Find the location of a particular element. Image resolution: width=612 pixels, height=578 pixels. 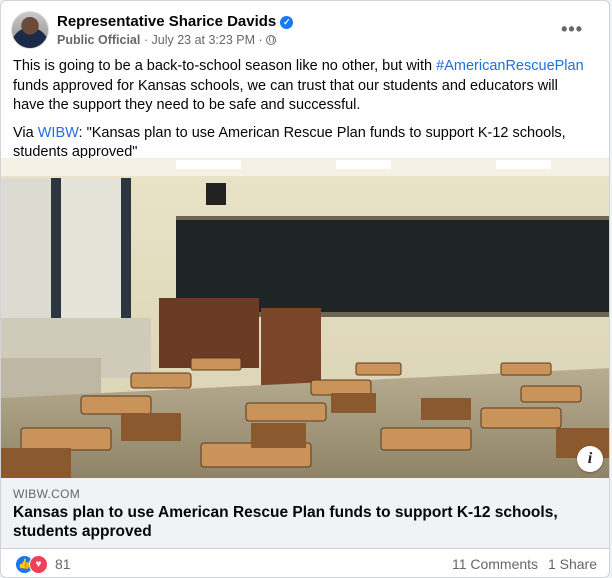

info-icon: i is located at coordinates (590, 459).